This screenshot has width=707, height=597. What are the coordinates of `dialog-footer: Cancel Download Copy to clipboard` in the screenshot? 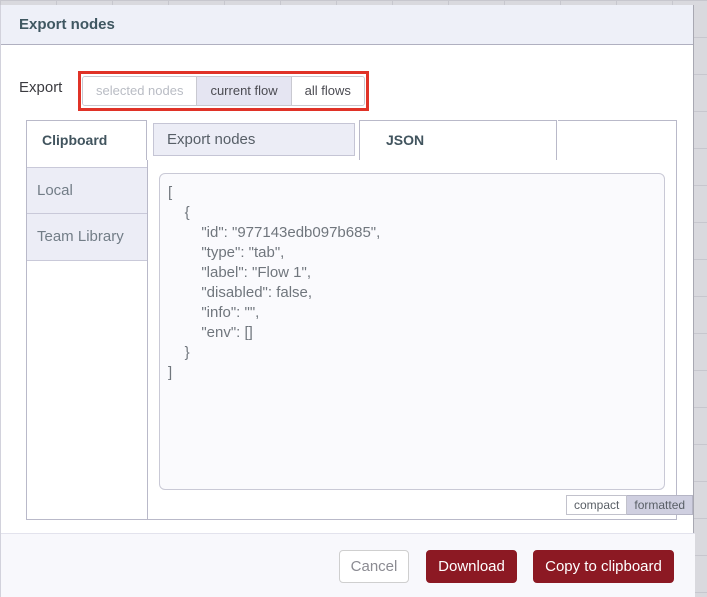 It's located at (348, 565).